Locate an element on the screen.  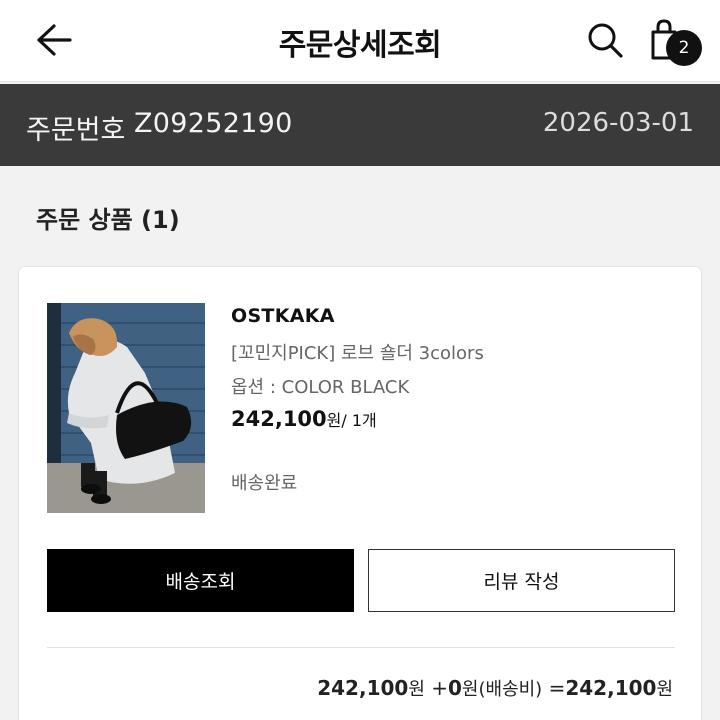
delivery-status: 배송완료 is located at coordinates (264, 483).